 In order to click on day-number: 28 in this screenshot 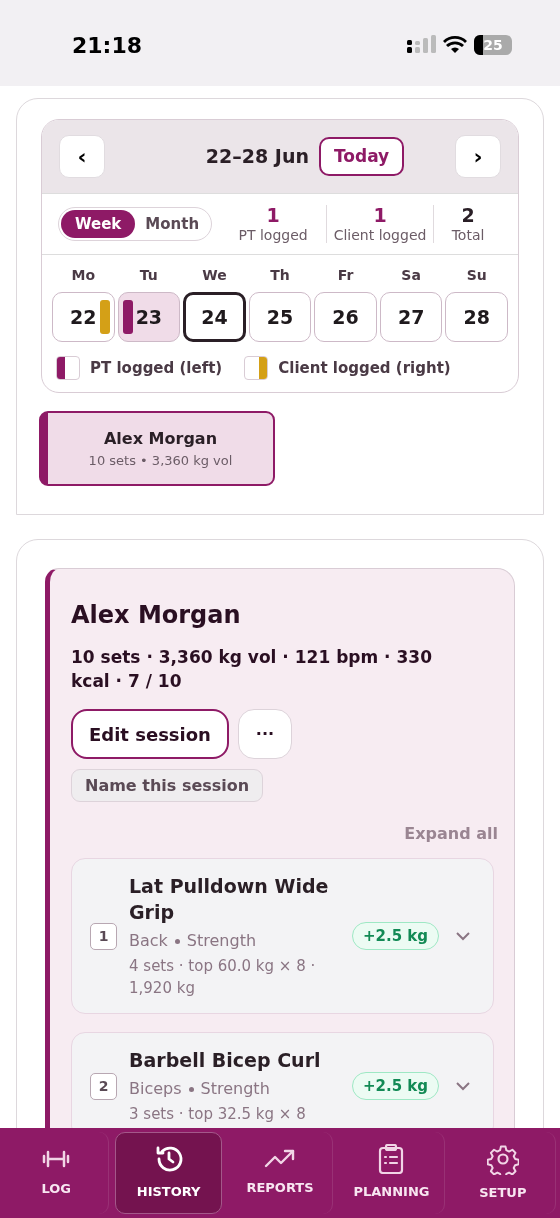, I will do `click(476, 317)`.